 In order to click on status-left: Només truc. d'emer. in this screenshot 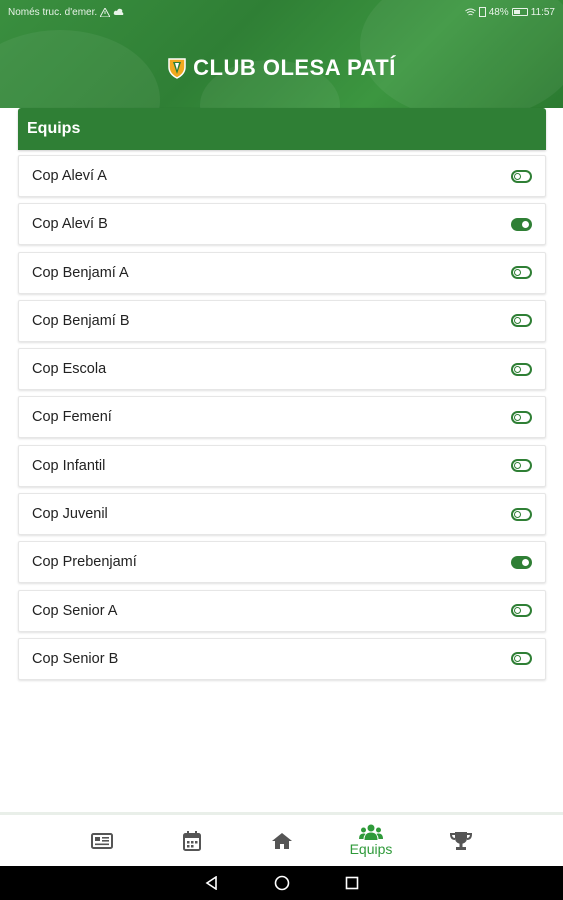, I will do `click(66, 12)`.